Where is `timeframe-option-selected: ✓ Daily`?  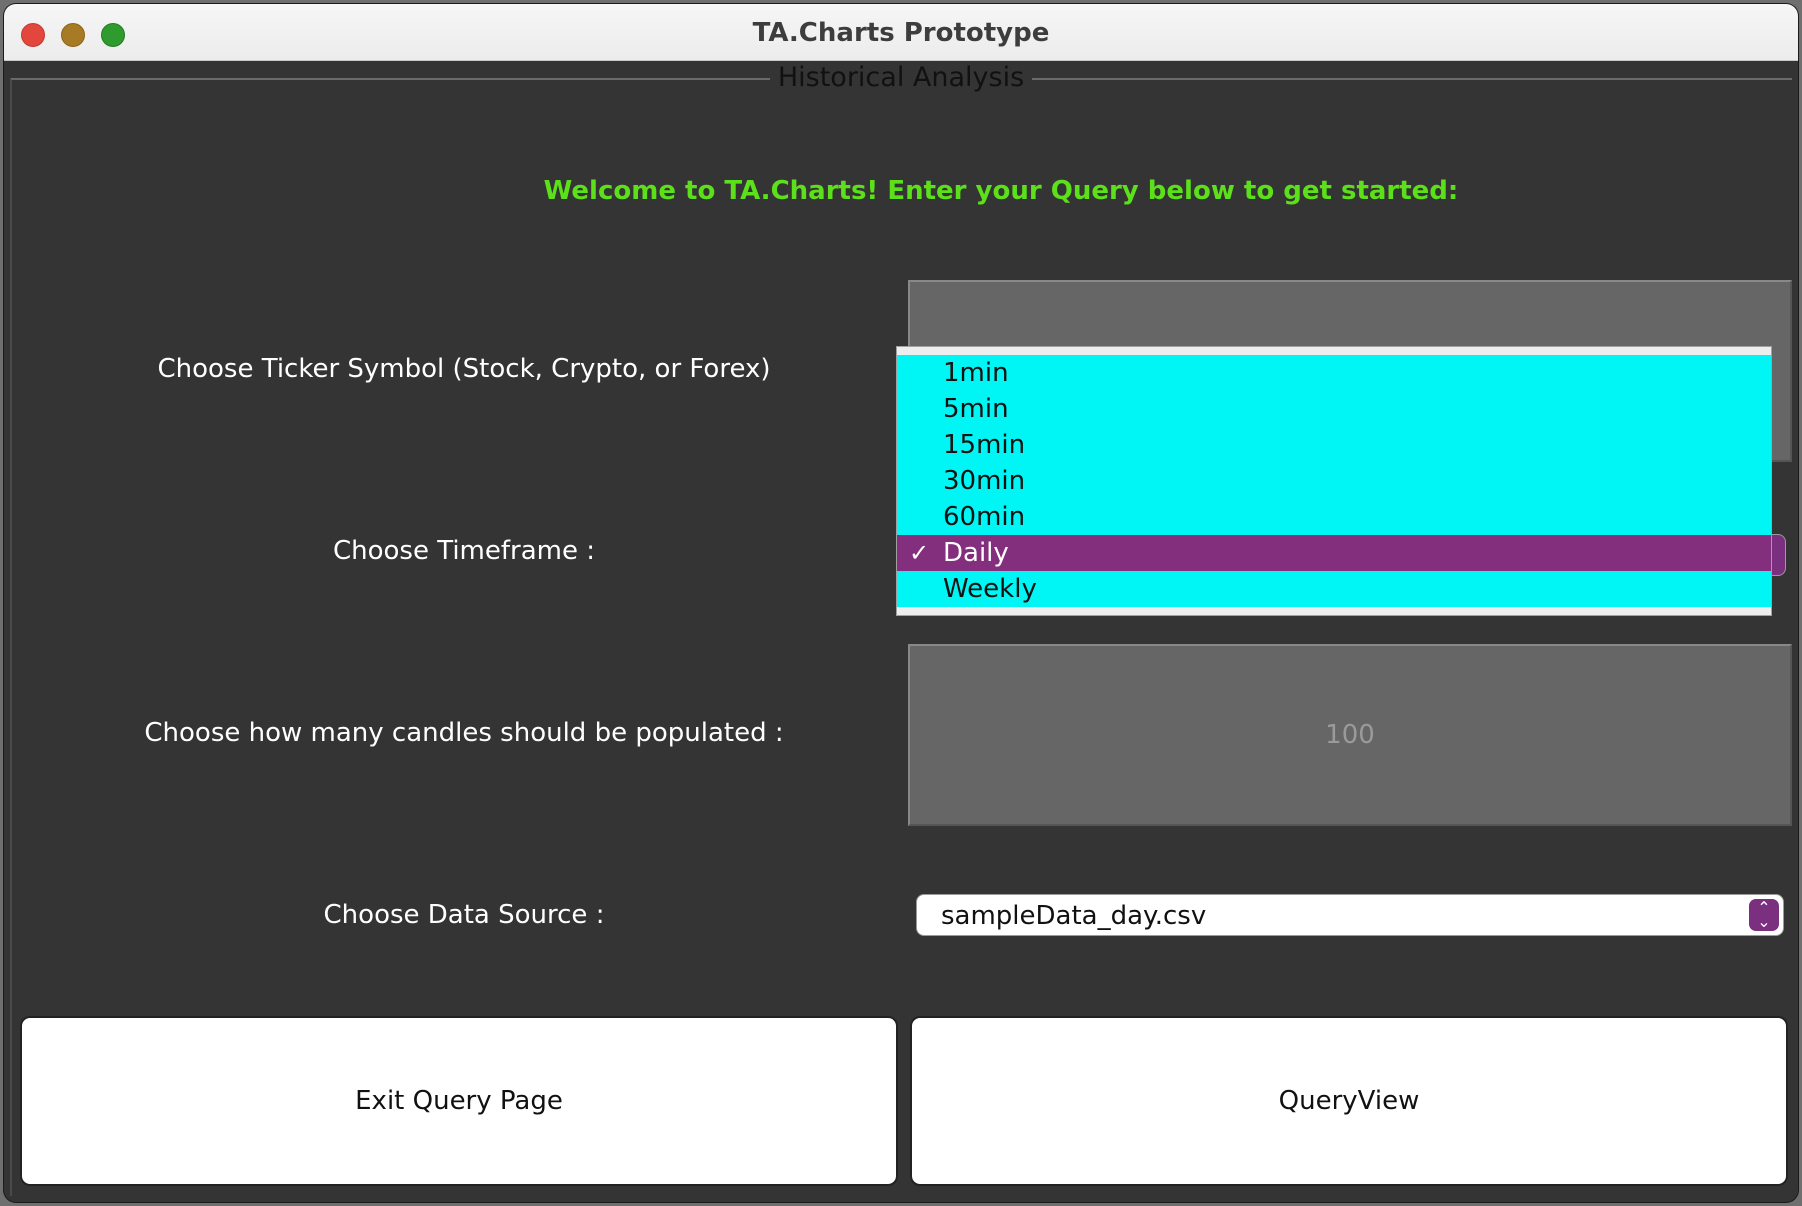 timeframe-option-selected: ✓ Daily is located at coordinates (1334, 553).